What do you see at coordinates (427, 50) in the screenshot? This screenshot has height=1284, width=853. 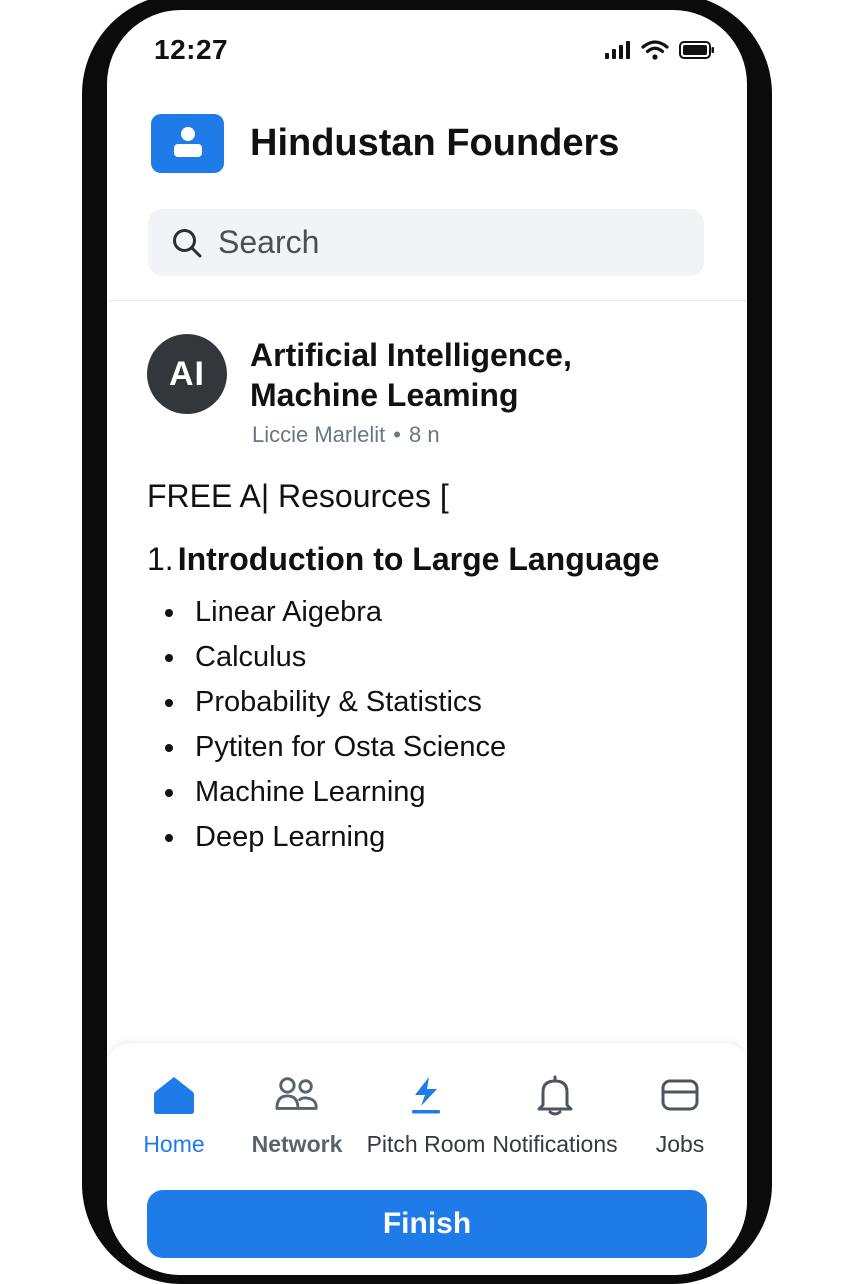 I see `status-bar: 12:27` at bounding box center [427, 50].